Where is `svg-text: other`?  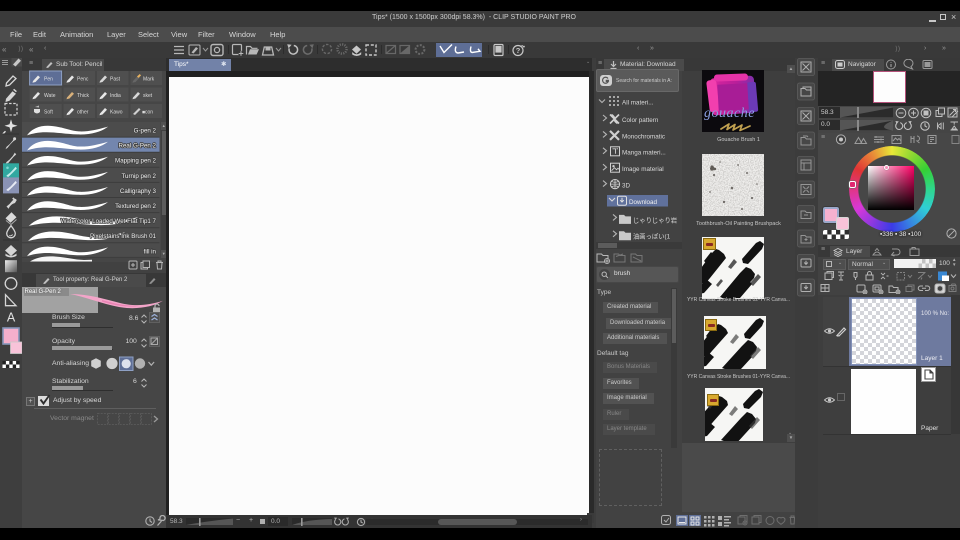 svg-text: other is located at coordinates (83, 112).